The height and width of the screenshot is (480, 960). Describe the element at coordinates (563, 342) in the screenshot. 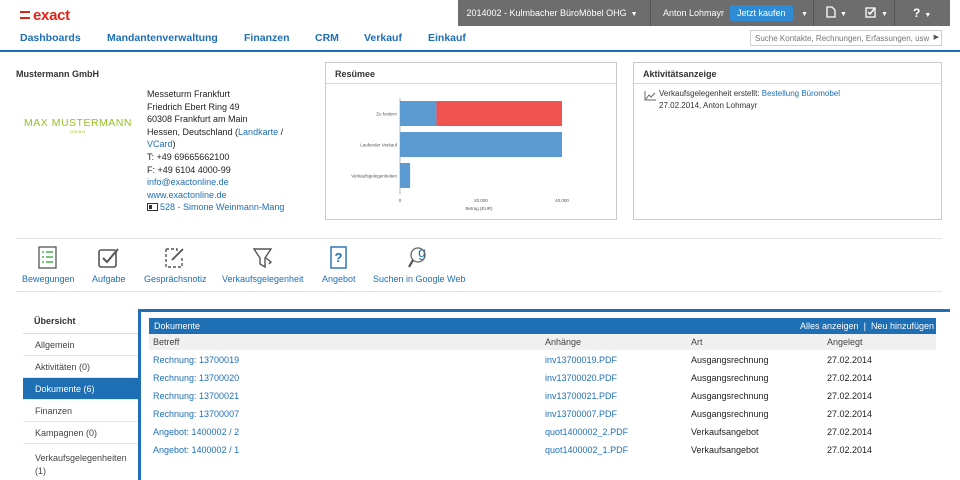

I see `column-anhaenge: Anhänge` at that location.